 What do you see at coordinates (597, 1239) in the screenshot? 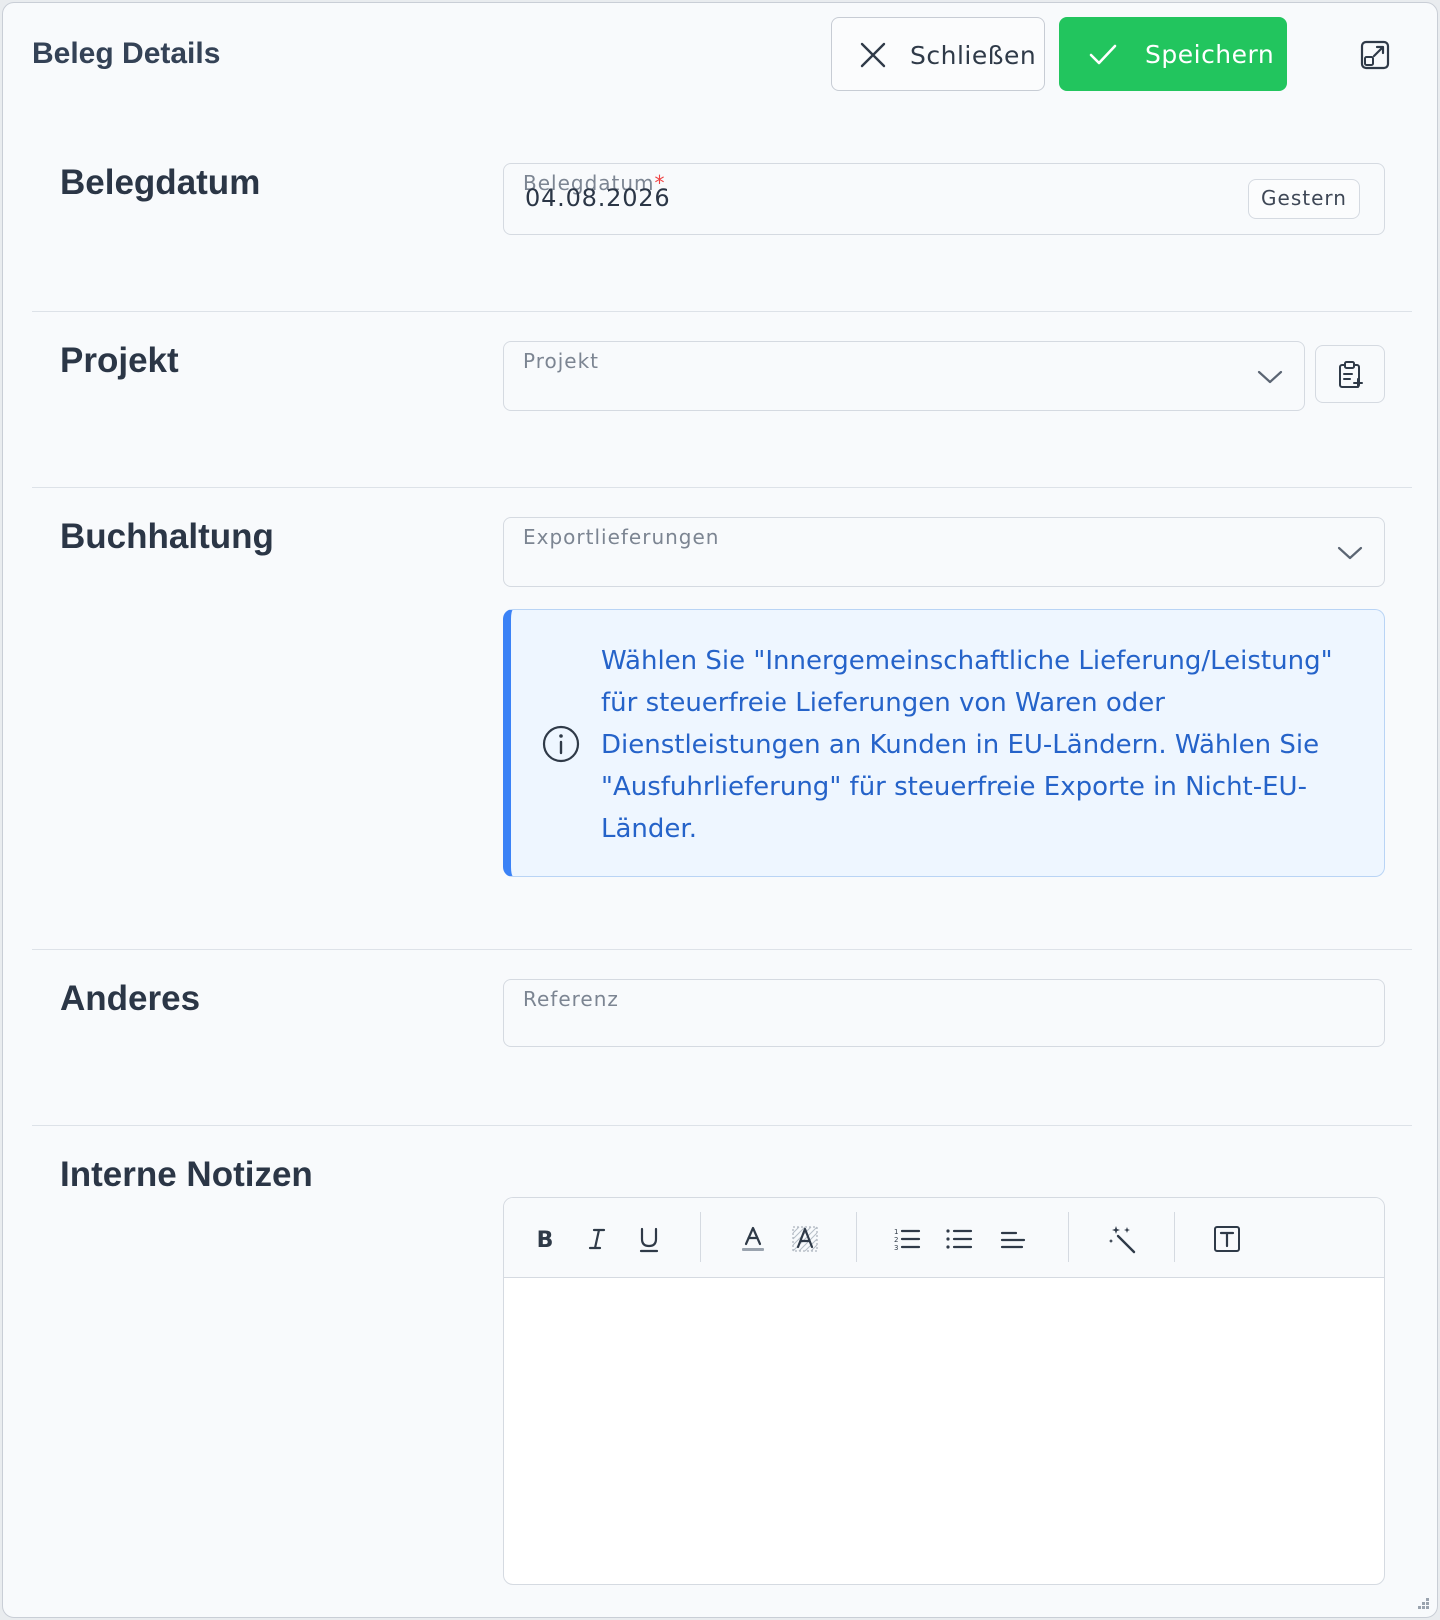
I see `italic-icon` at bounding box center [597, 1239].